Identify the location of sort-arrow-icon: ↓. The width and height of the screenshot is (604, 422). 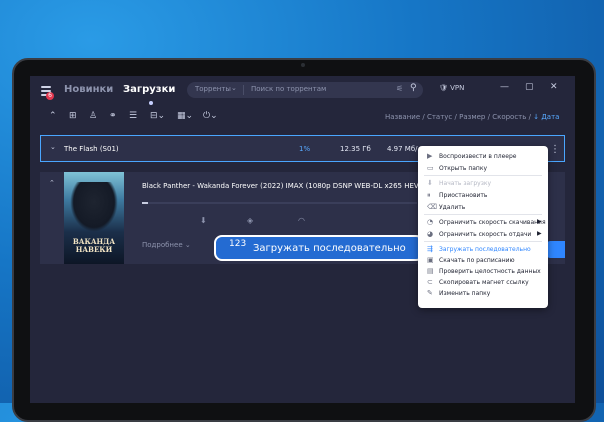
(536, 117).